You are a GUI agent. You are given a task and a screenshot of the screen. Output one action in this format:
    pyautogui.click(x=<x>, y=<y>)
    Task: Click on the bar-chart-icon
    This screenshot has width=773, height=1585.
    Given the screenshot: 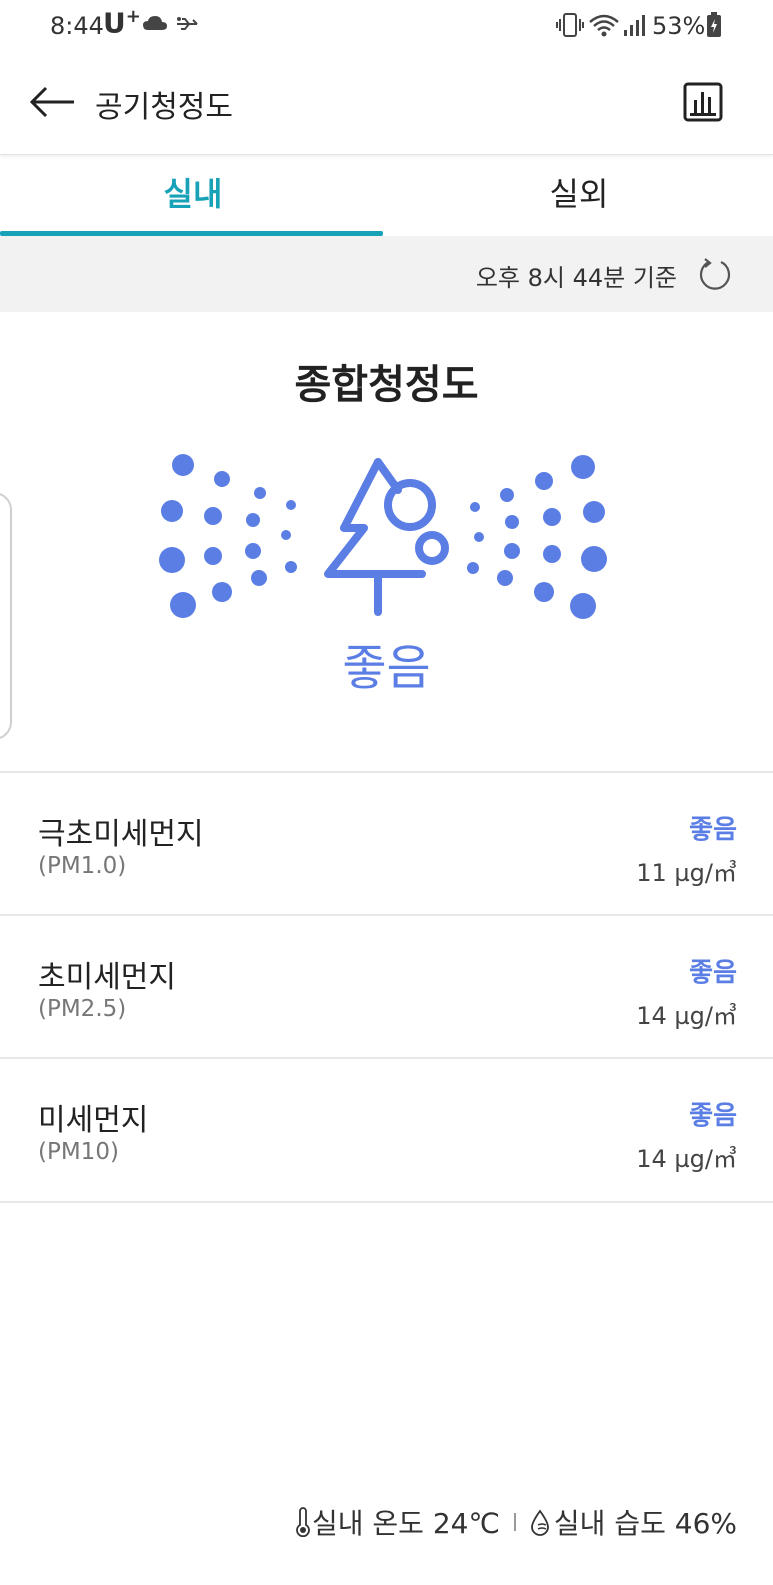 What is the action you would take?
    pyautogui.click(x=703, y=102)
    